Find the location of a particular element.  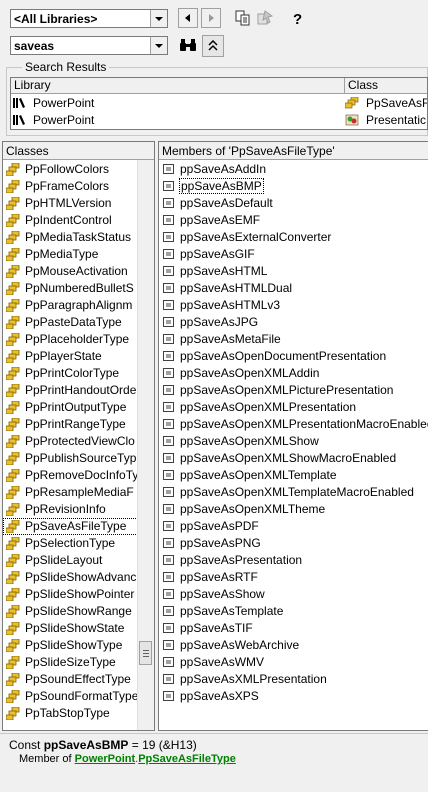

library-dropdown: <All Libraries> is located at coordinates (89, 18).